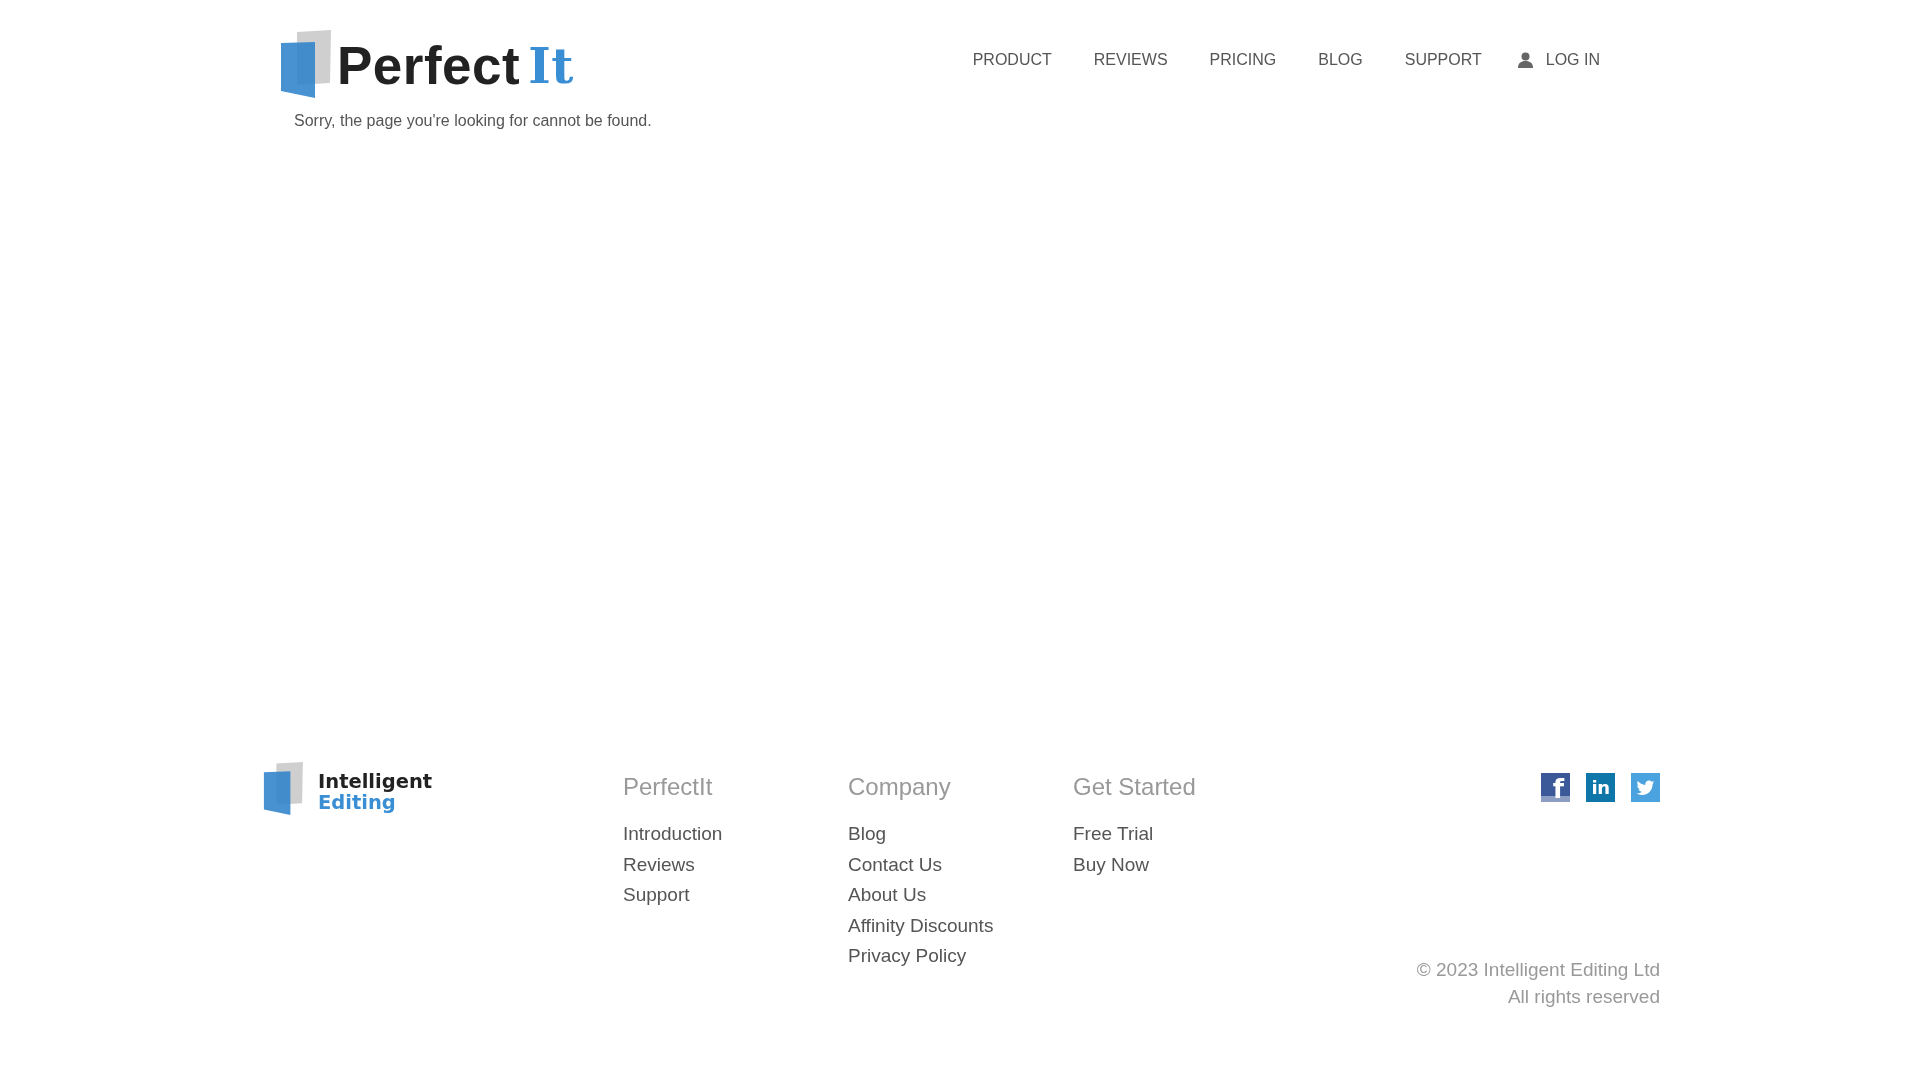 The width and height of the screenshot is (1920, 1080). What do you see at coordinates (551, 66) in the screenshot?
I see `logo-text: It` at bounding box center [551, 66].